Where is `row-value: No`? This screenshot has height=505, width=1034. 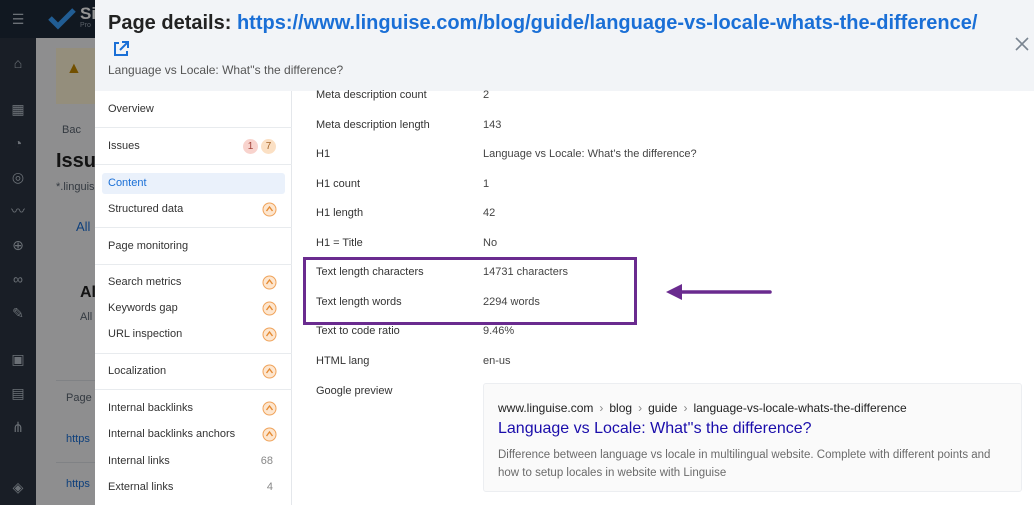 row-value: No is located at coordinates (490, 243).